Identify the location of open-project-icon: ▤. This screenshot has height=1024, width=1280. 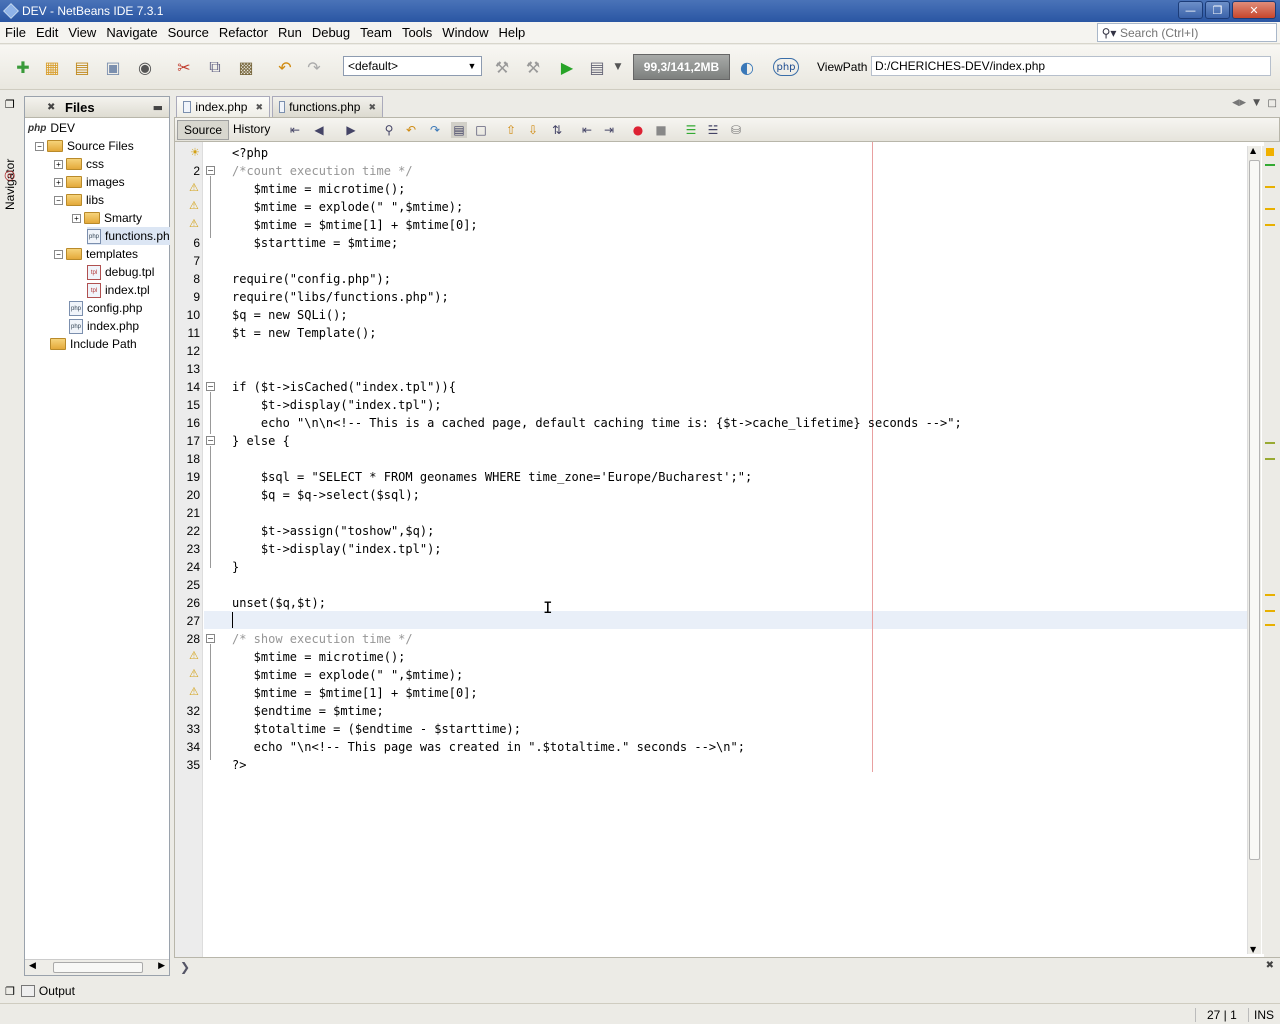
(82, 67).